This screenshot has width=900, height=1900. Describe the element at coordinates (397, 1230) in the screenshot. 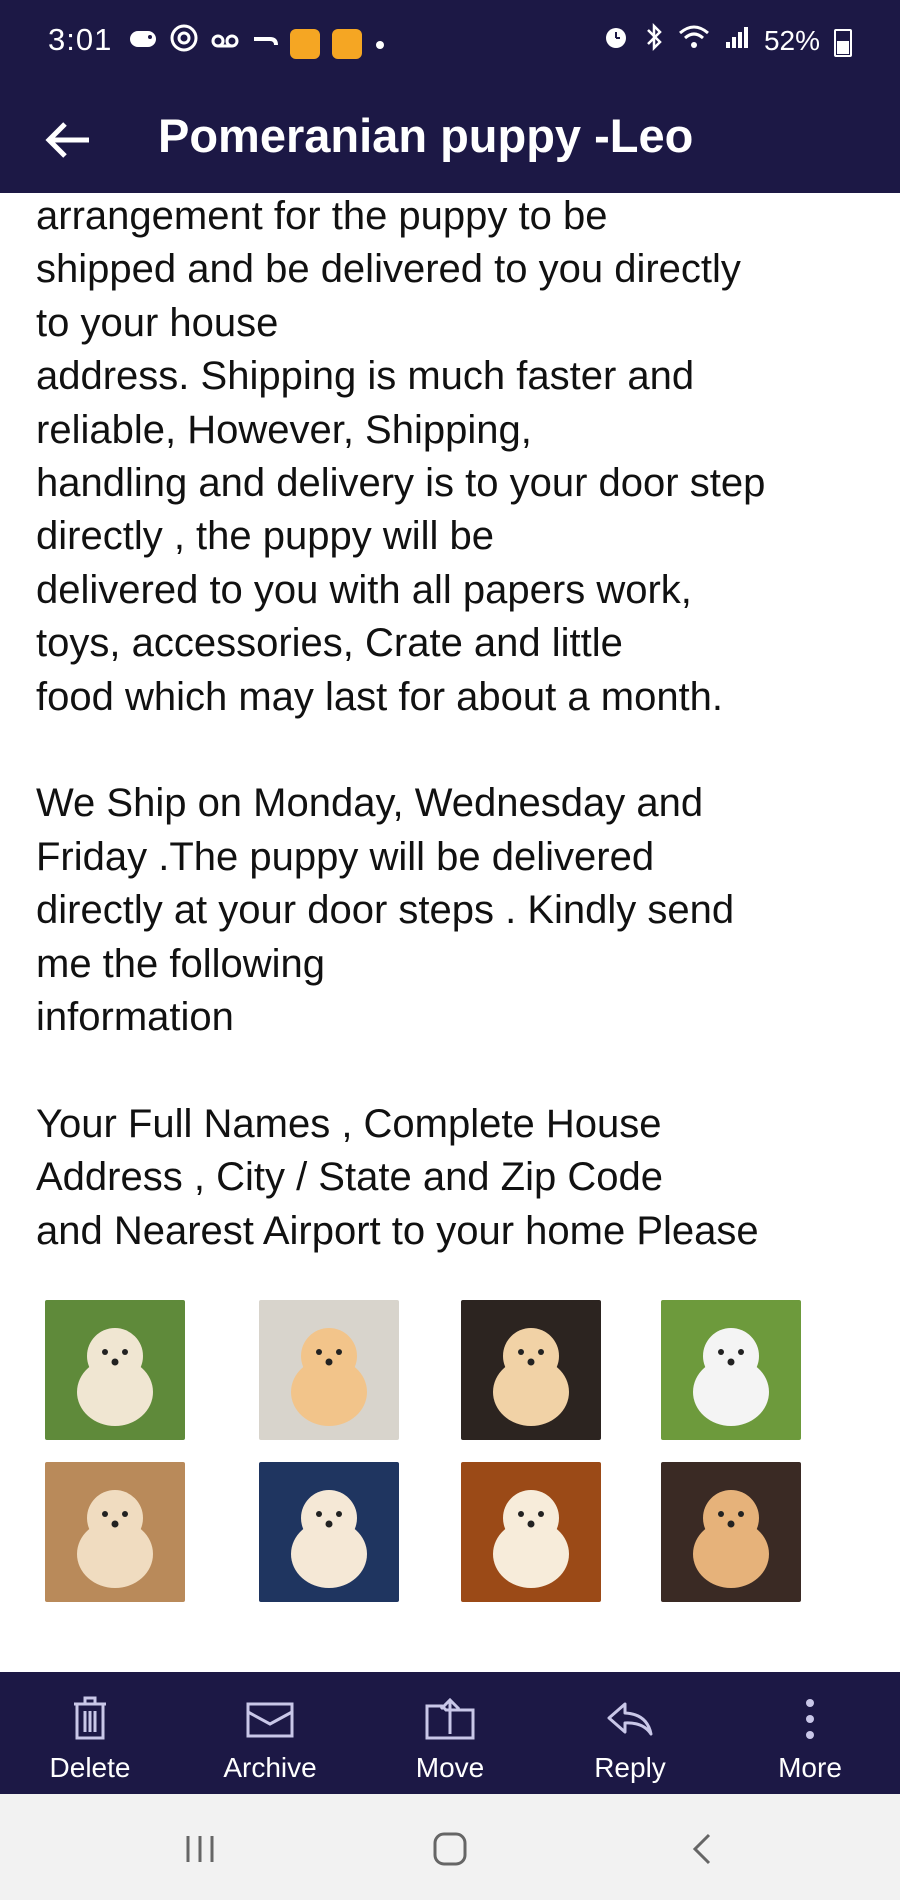

I see `message-line: and Nearest Airport to your home Please` at that location.